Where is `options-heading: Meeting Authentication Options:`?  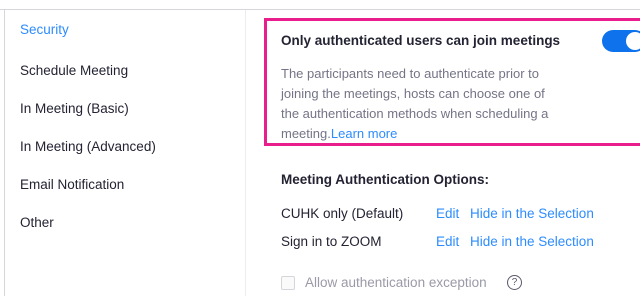 options-heading: Meeting Authentication Options: is located at coordinates (385, 179).